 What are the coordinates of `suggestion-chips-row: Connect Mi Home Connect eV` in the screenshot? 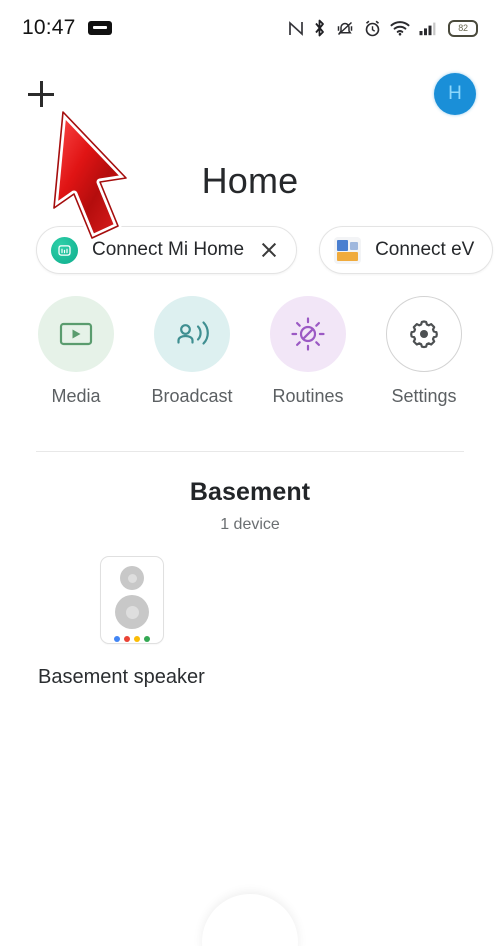 It's located at (250, 250).